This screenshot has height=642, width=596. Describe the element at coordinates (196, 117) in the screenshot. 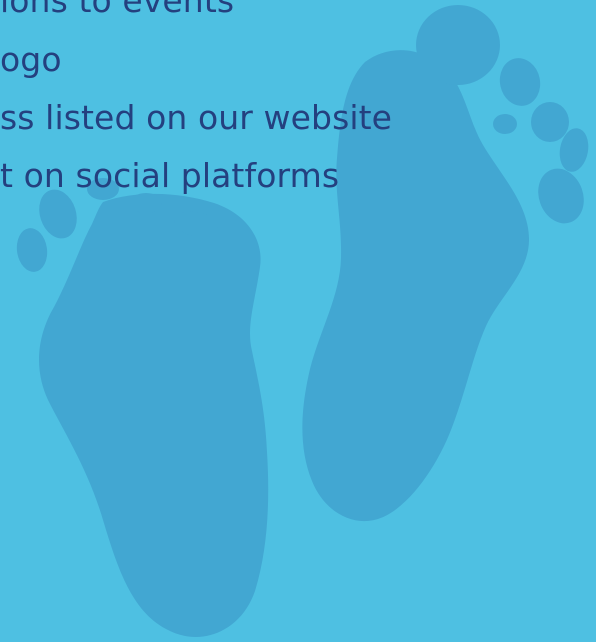

I see `text-line-3: ss listed on our website` at that location.